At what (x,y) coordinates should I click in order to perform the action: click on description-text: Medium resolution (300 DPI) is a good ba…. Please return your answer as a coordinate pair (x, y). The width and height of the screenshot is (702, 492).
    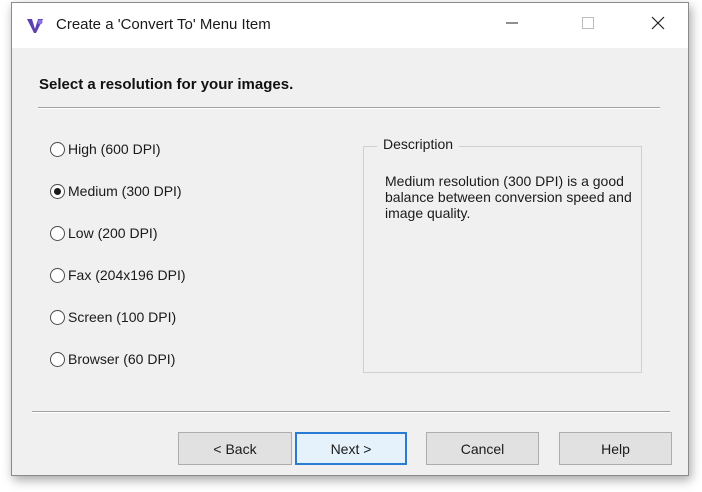
    Looking at the image, I should click on (508, 197).